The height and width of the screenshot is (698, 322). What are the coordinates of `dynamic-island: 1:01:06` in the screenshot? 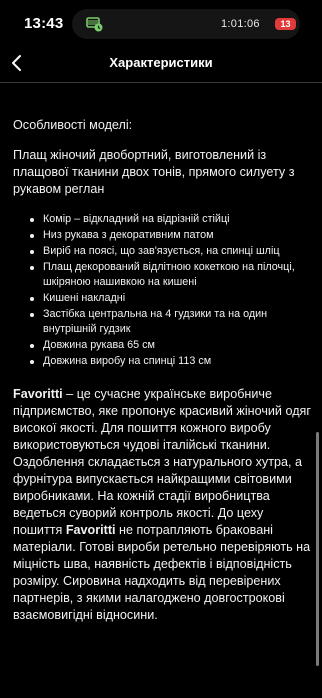 It's located at (186, 24).